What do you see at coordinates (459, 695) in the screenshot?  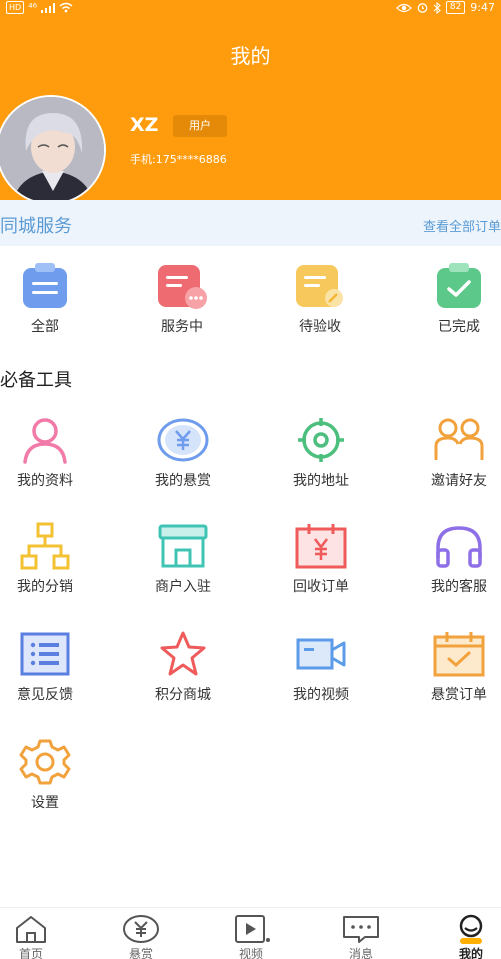 I see `tool-label: 悬赏订单` at bounding box center [459, 695].